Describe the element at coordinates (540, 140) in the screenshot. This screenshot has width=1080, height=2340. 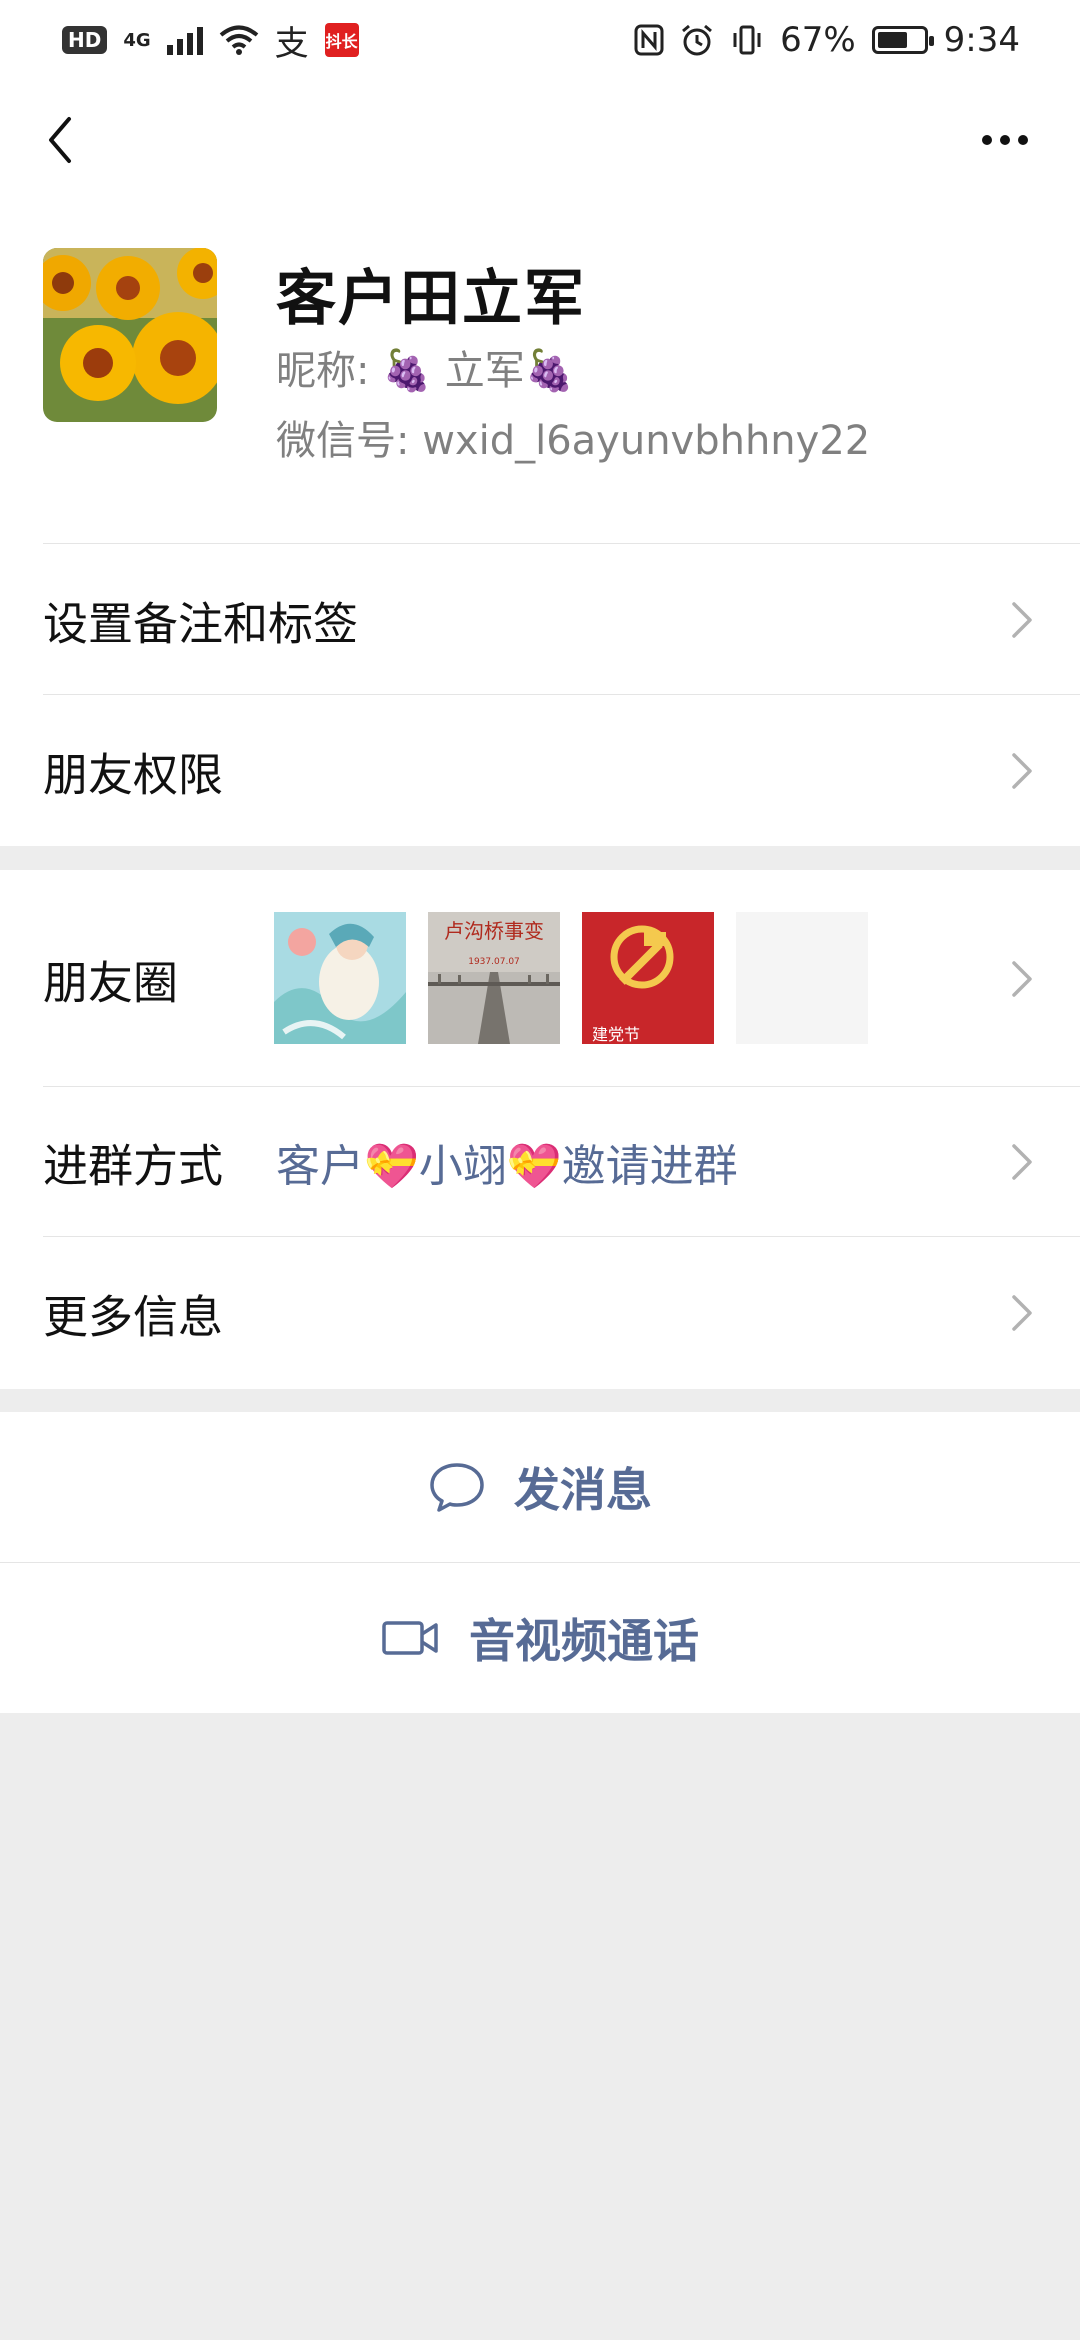
I see `nav-bar` at that location.